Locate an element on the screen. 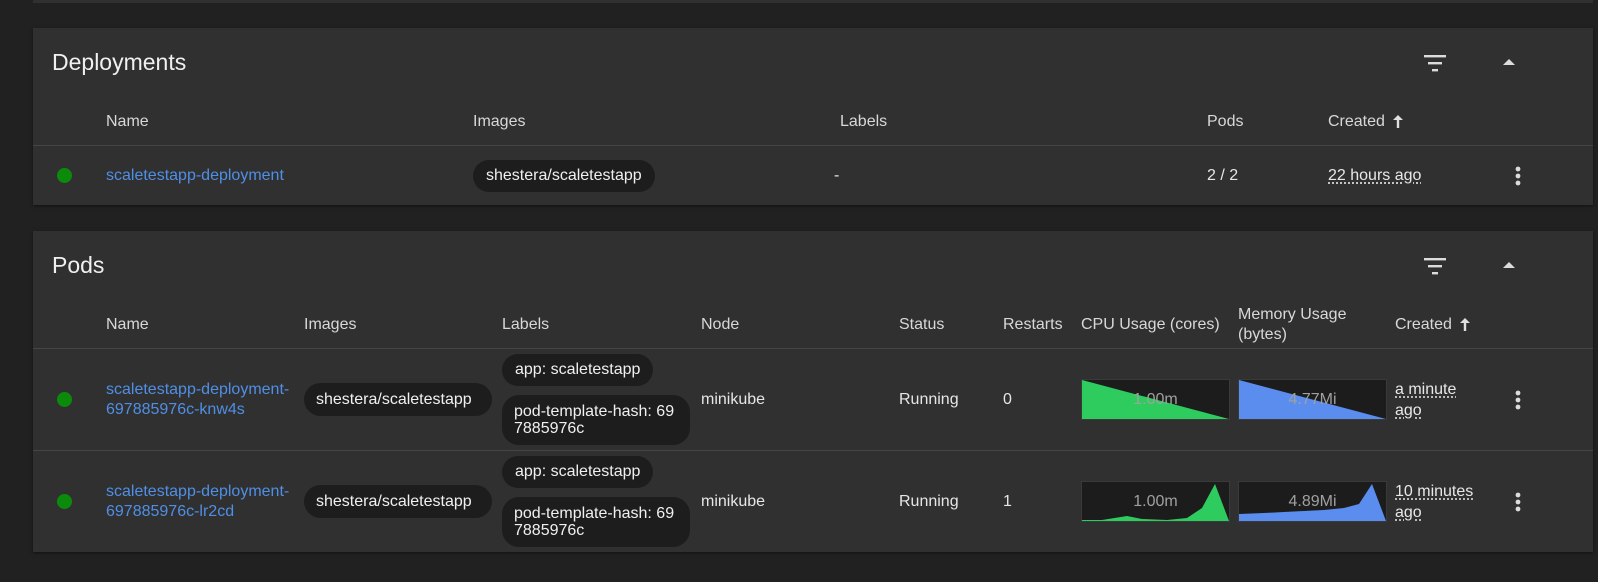  column-header-pods: Pods is located at coordinates (1225, 121).